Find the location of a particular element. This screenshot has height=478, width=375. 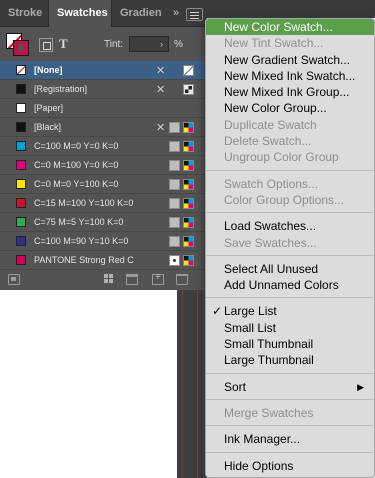

formatting-container-icon is located at coordinates (46, 45).